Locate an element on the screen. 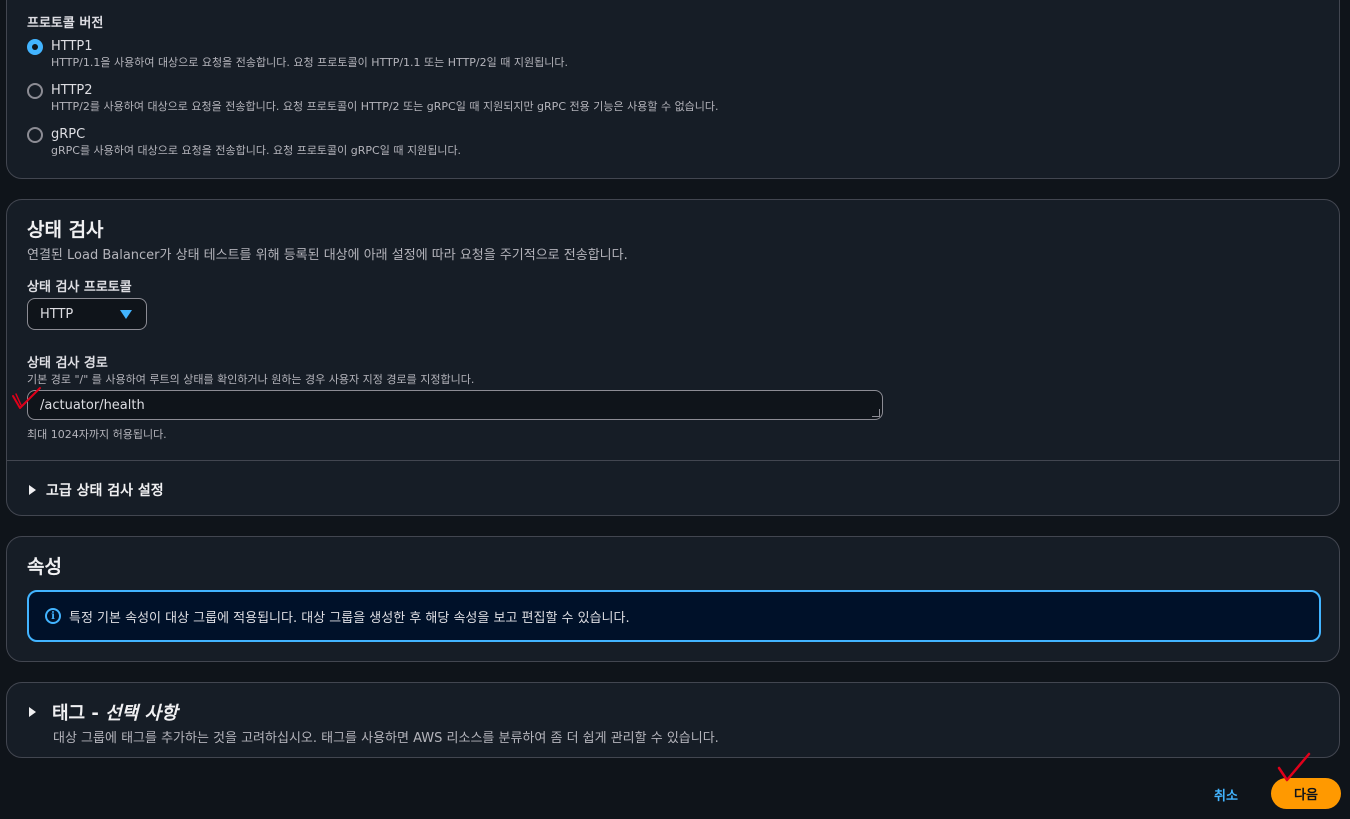 The width and height of the screenshot is (1350, 819). health-check-protocol-label: 상태 검사 프로토콜 is located at coordinates (79, 287).